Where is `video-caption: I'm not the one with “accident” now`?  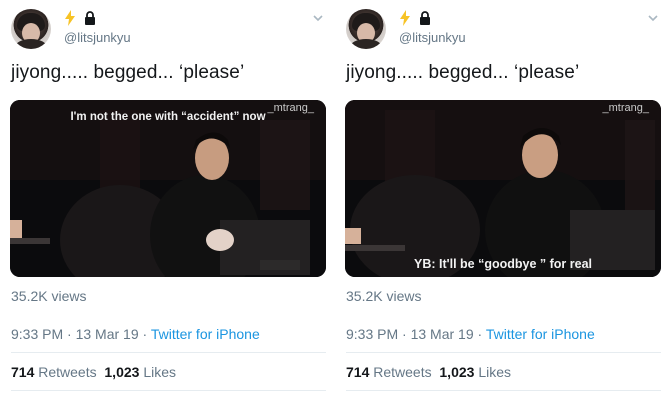
video-caption: I'm not the one with “accident” now is located at coordinates (168, 117).